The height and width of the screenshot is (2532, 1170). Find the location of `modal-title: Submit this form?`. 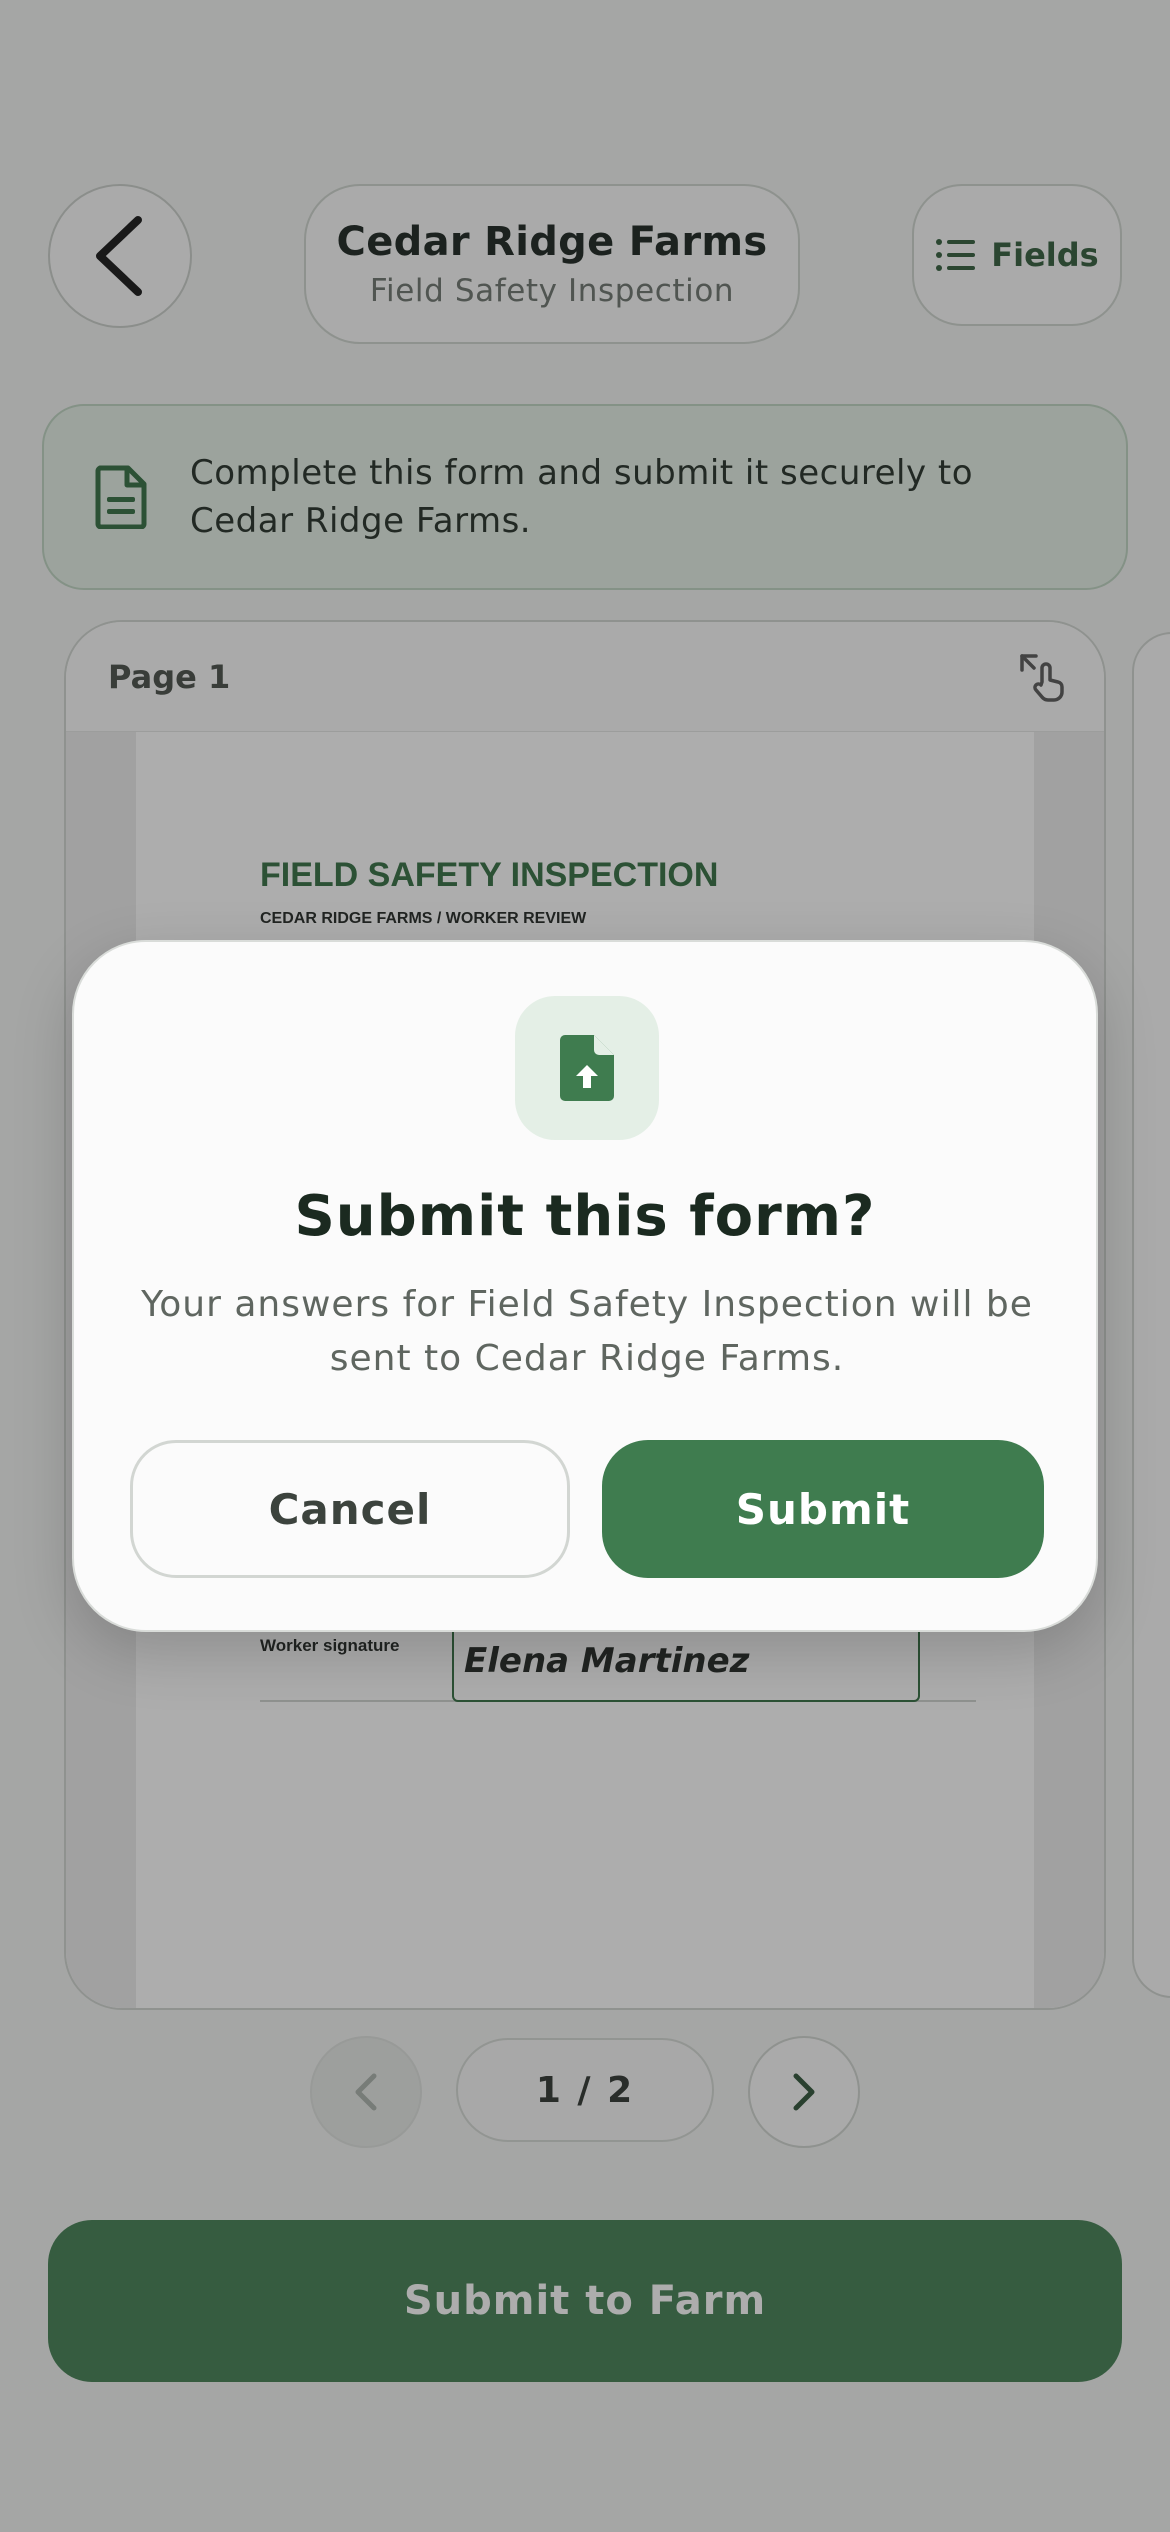

modal-title: Submit this form? is located at coordinates (585, 1216).